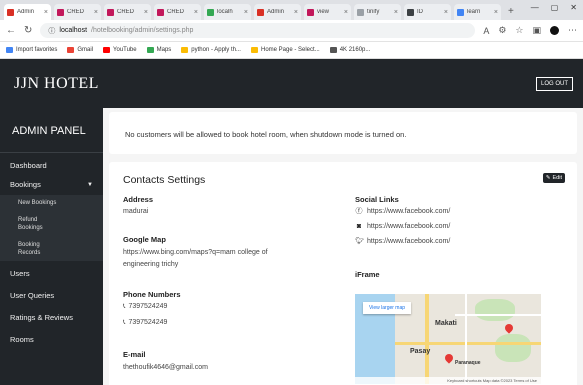  Describe the element at coordinates (30, 228) in the screenshot. I see `submenu-label: Bookings` at that location.